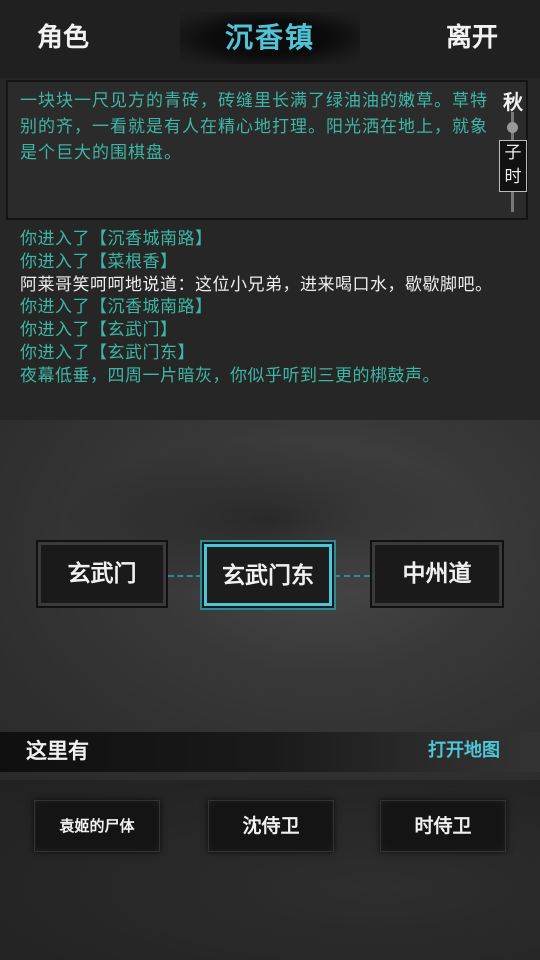 The width and height of the screenshot is (540, 960). Describe the element at coordinates (57, 751) in the screenshot. I see `here-label: 这里有` at that location.